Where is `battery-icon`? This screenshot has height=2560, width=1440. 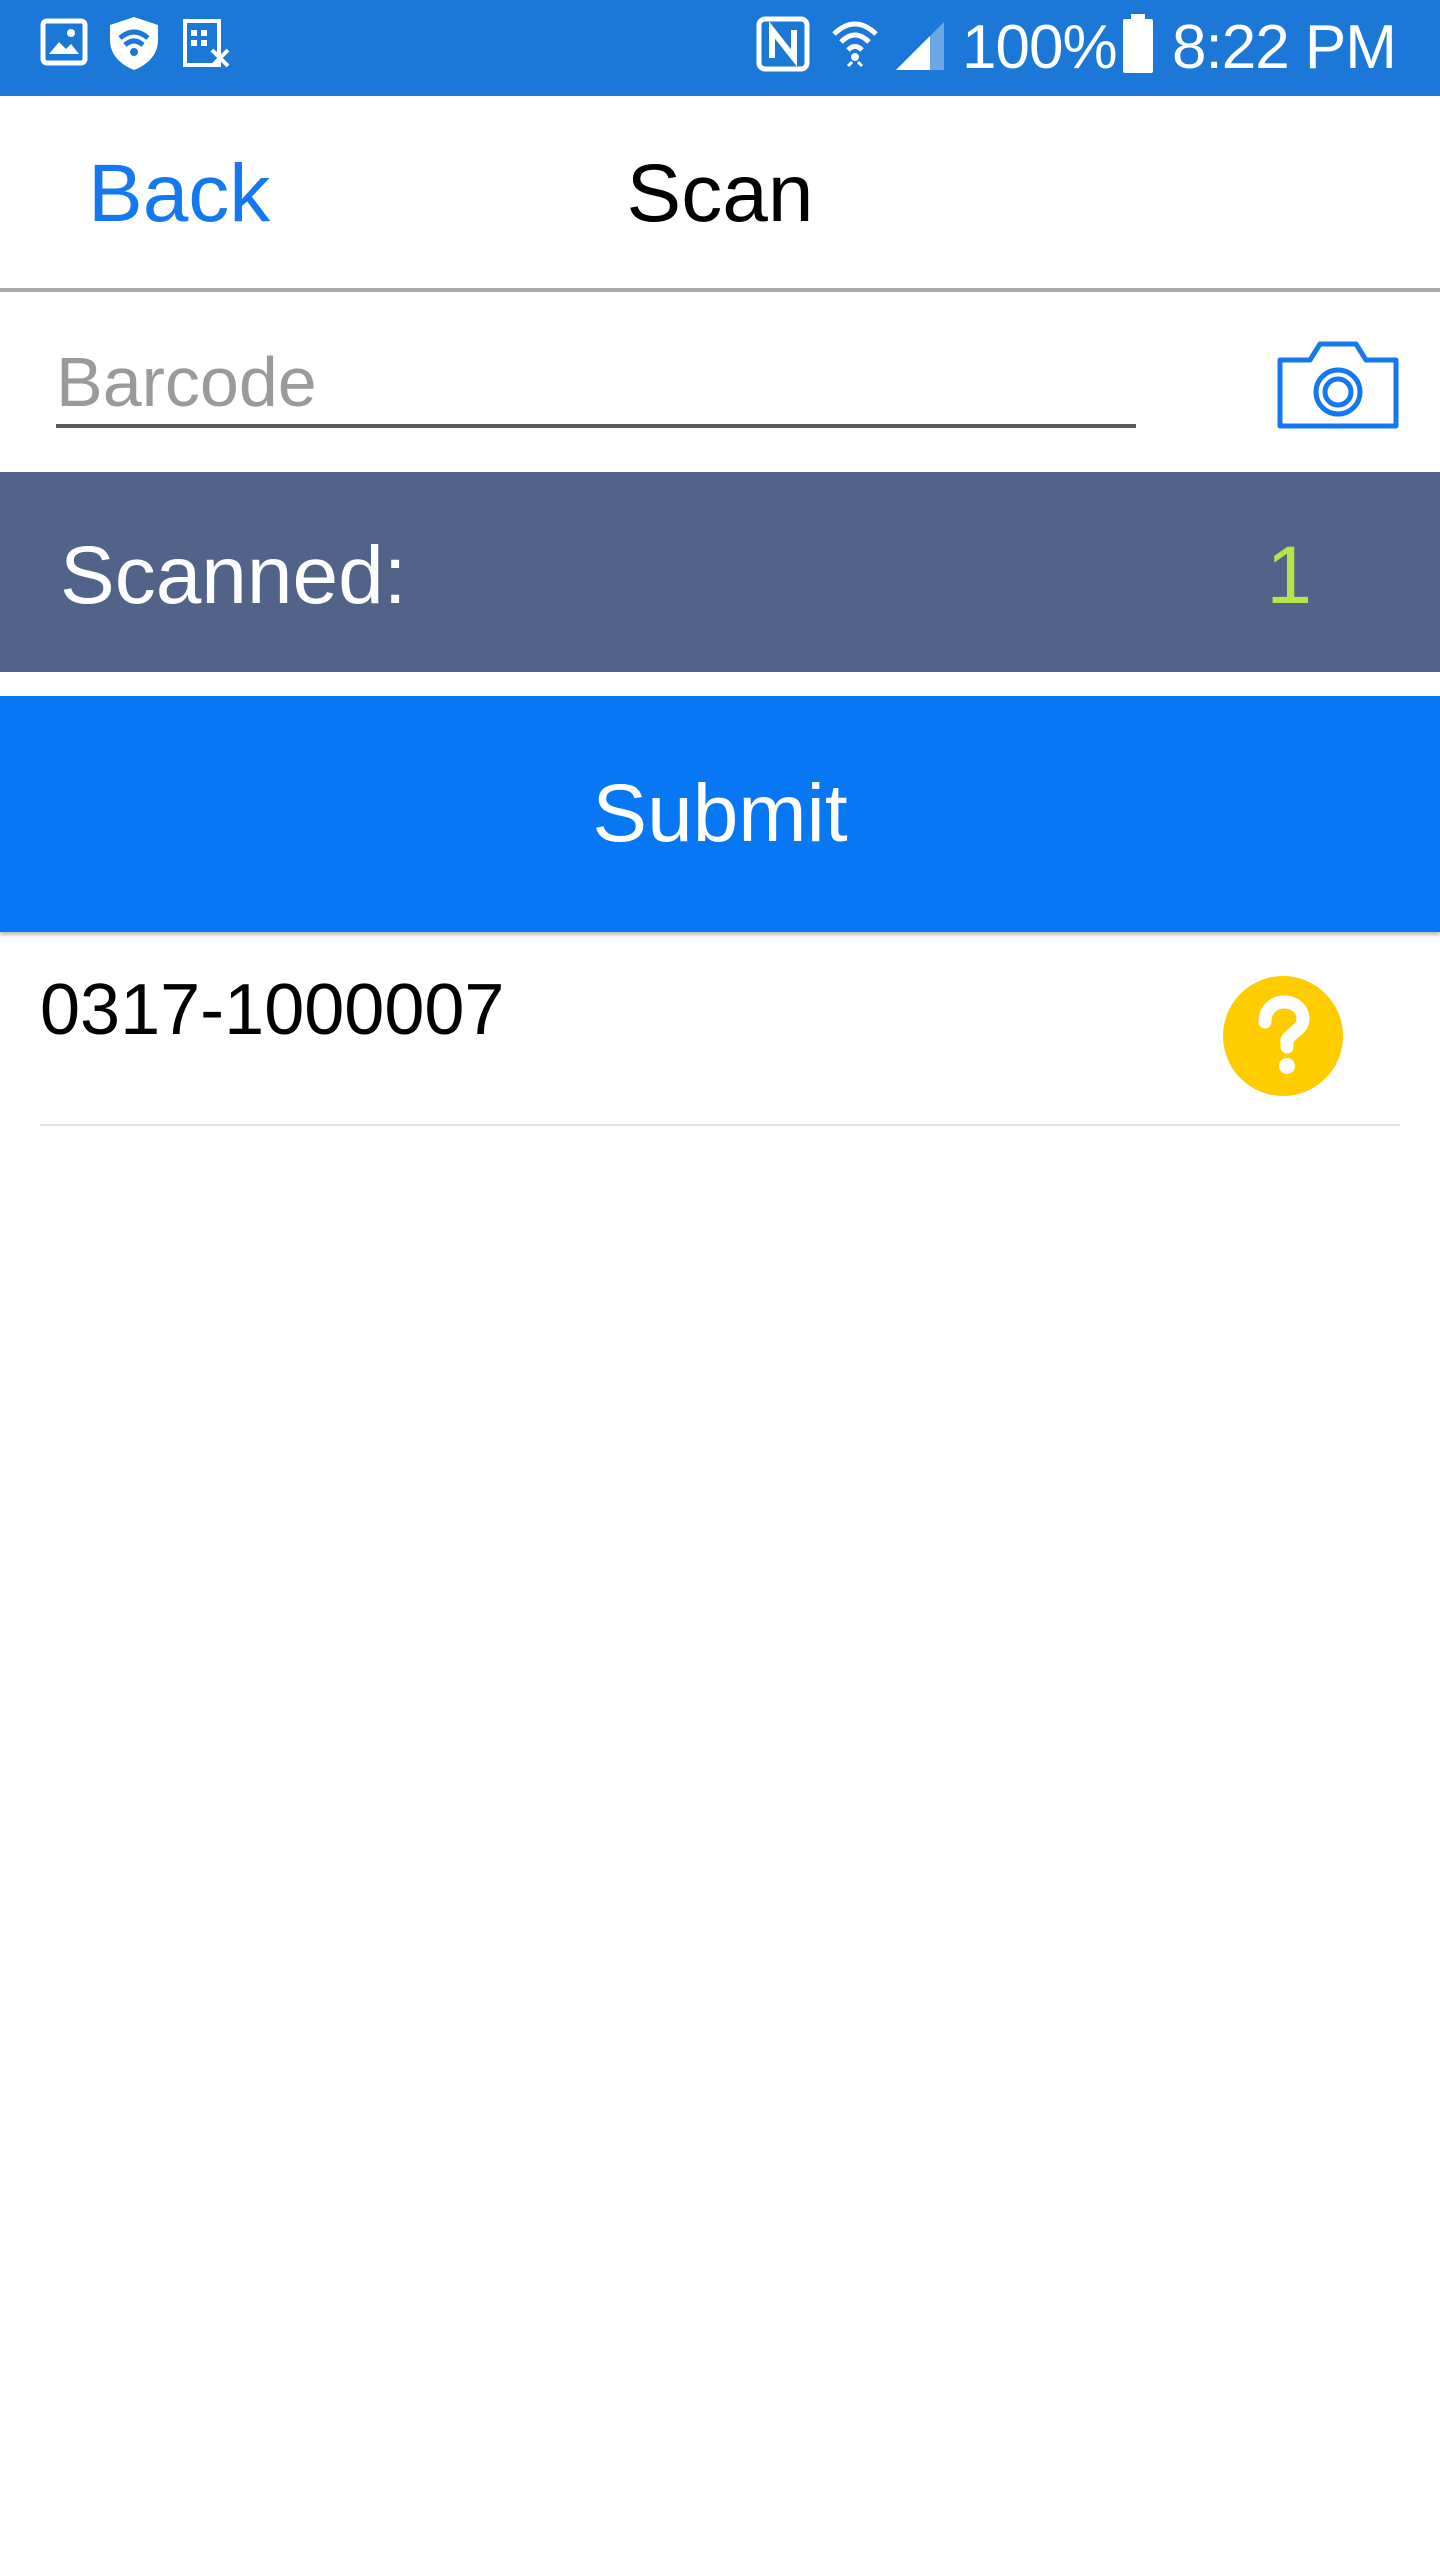 battery-icon is located at coordinates (1138, 43).